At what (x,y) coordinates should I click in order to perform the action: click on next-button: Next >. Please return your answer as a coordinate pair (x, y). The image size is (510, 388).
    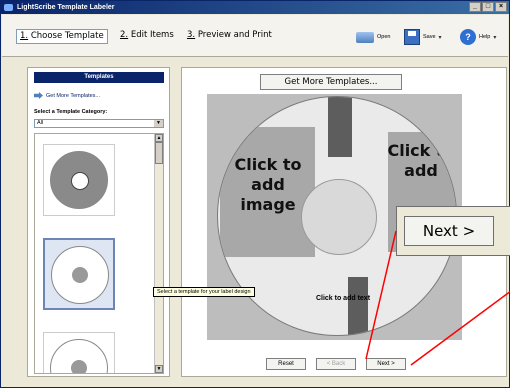
    Looking at the image, I should click on (386, 364).